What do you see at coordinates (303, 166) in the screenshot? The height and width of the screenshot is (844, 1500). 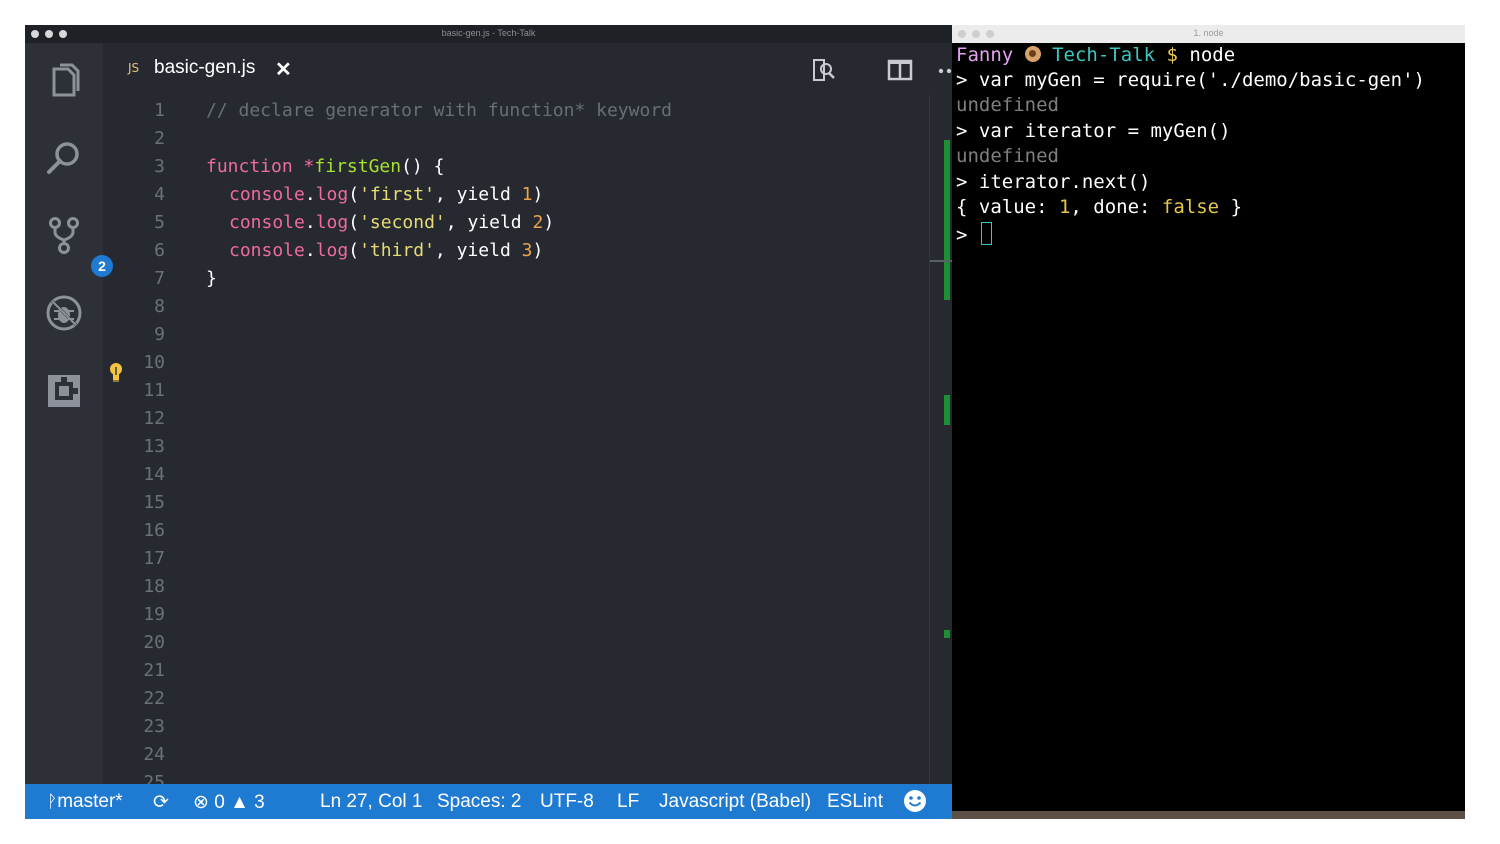 I see `code-generator-star: *` at bounding box center [303, 166].